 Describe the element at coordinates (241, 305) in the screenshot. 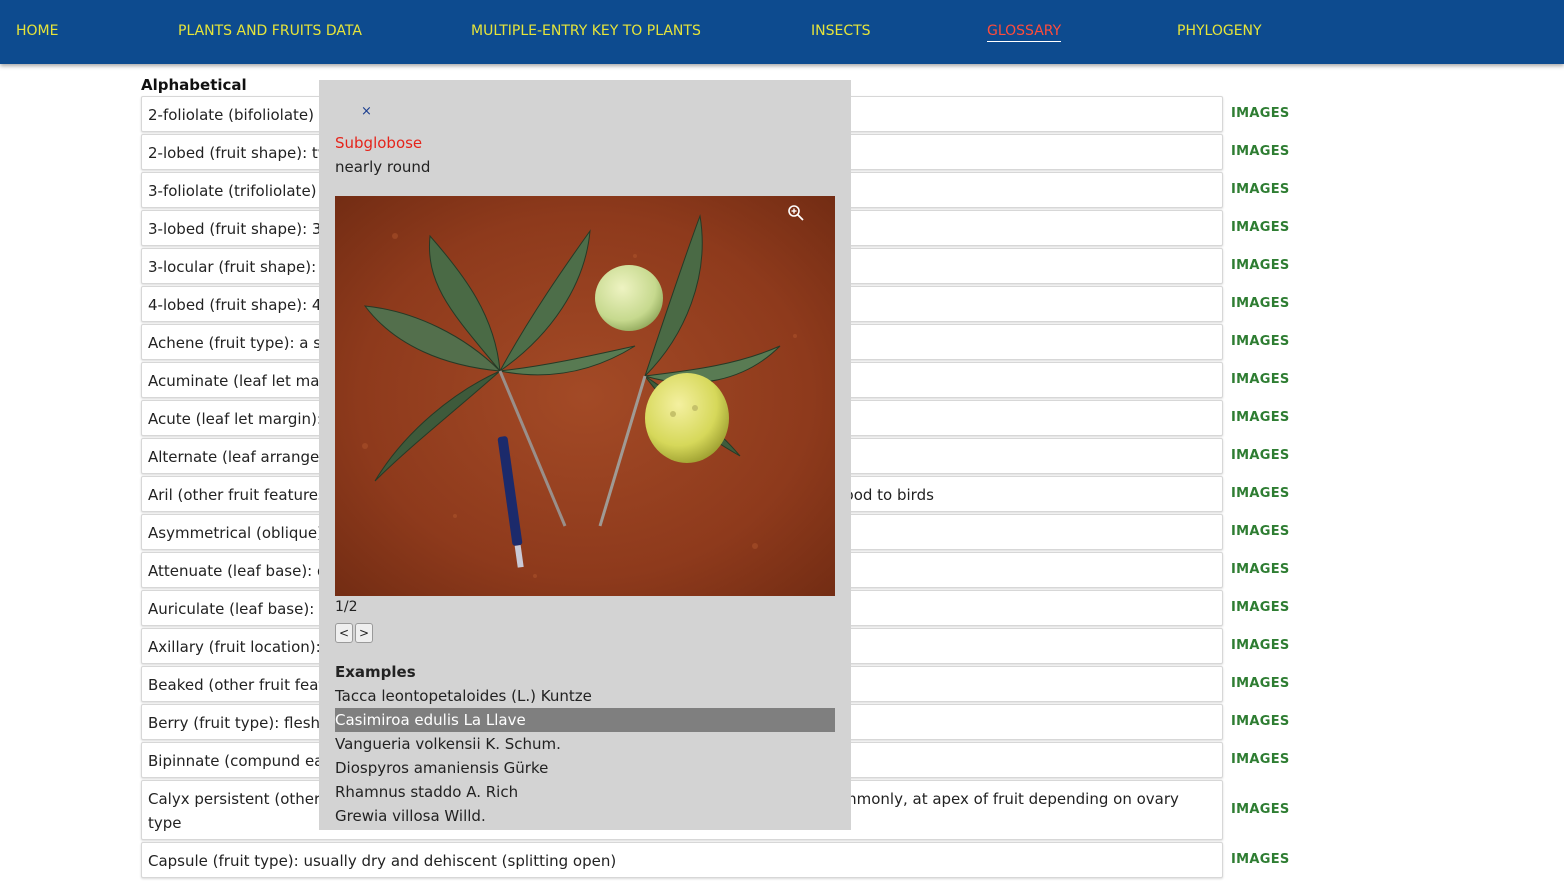

I see `glossary-entry-text: 4-lobed (fruit shape): 4 s` at that location.